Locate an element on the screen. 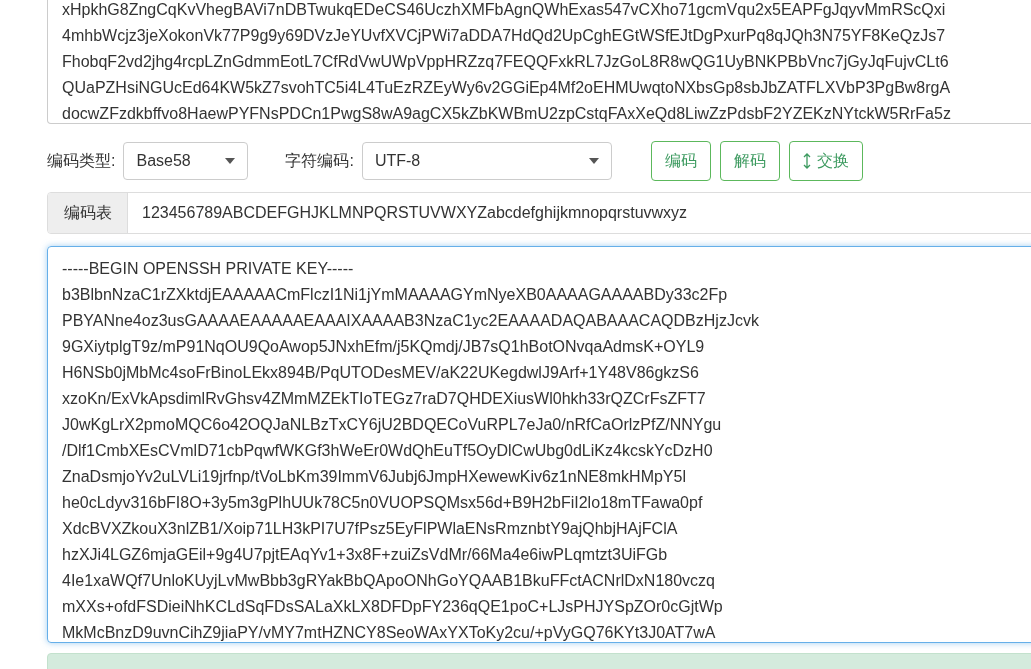 The width and height of the screenshot is (1031, 669). field-label: 编码类型: is located at coordinates (81, 160).